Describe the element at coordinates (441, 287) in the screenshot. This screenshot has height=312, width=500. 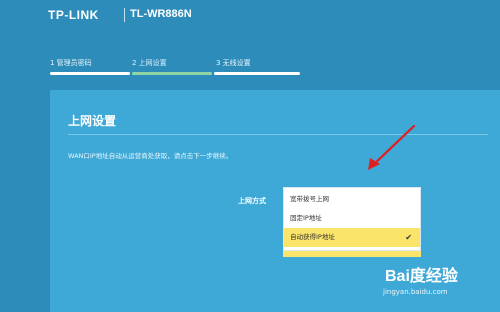
I see `baidu-watermark: Bai度经验 jingyan.baidu.com` at that location.